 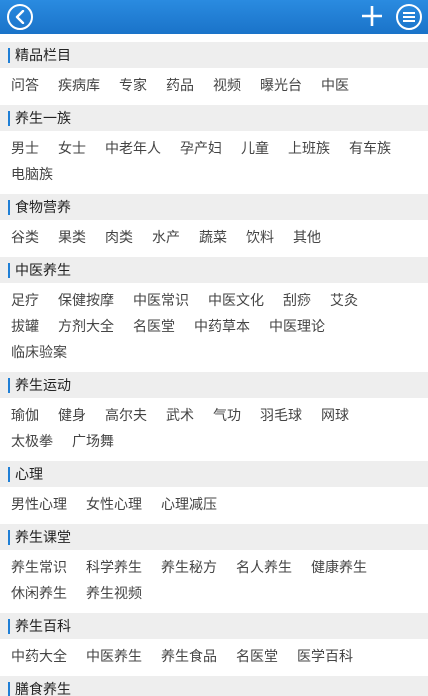 I want to click on section-body: 足疗 保健按摩 中医常识 中医文化 刮痧 艾灸拔罐 方剂大全 名医堂 中药草本 中医理论临床验案, so click(x=214, y=327).